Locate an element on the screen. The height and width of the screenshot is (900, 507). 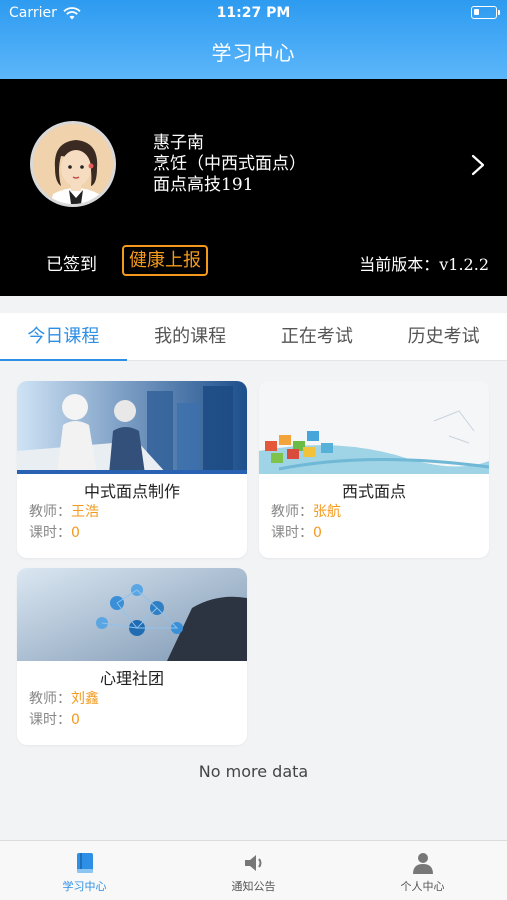
student-info: 惠子南 烹饪（中西式面点） 面点高技191 is located at coordinates (229, 164).